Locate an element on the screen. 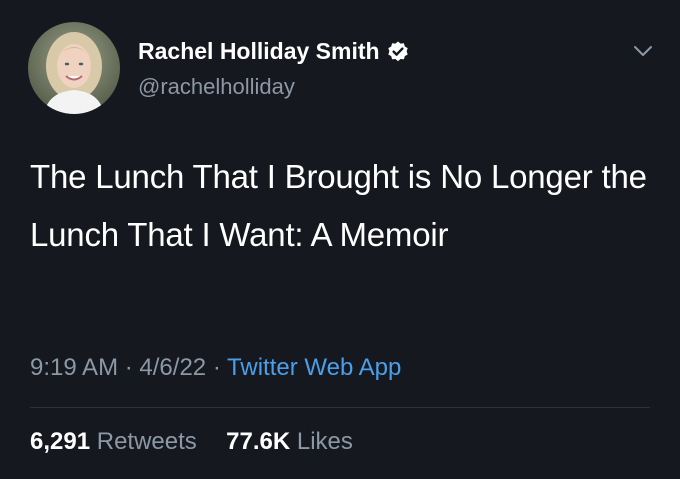 Image resolution: width=680 pixels, height=479 pixels. tweet-meta: 9:19 AM · 4/6/22 · Twitter Web App is located at coordinates (215, 368).